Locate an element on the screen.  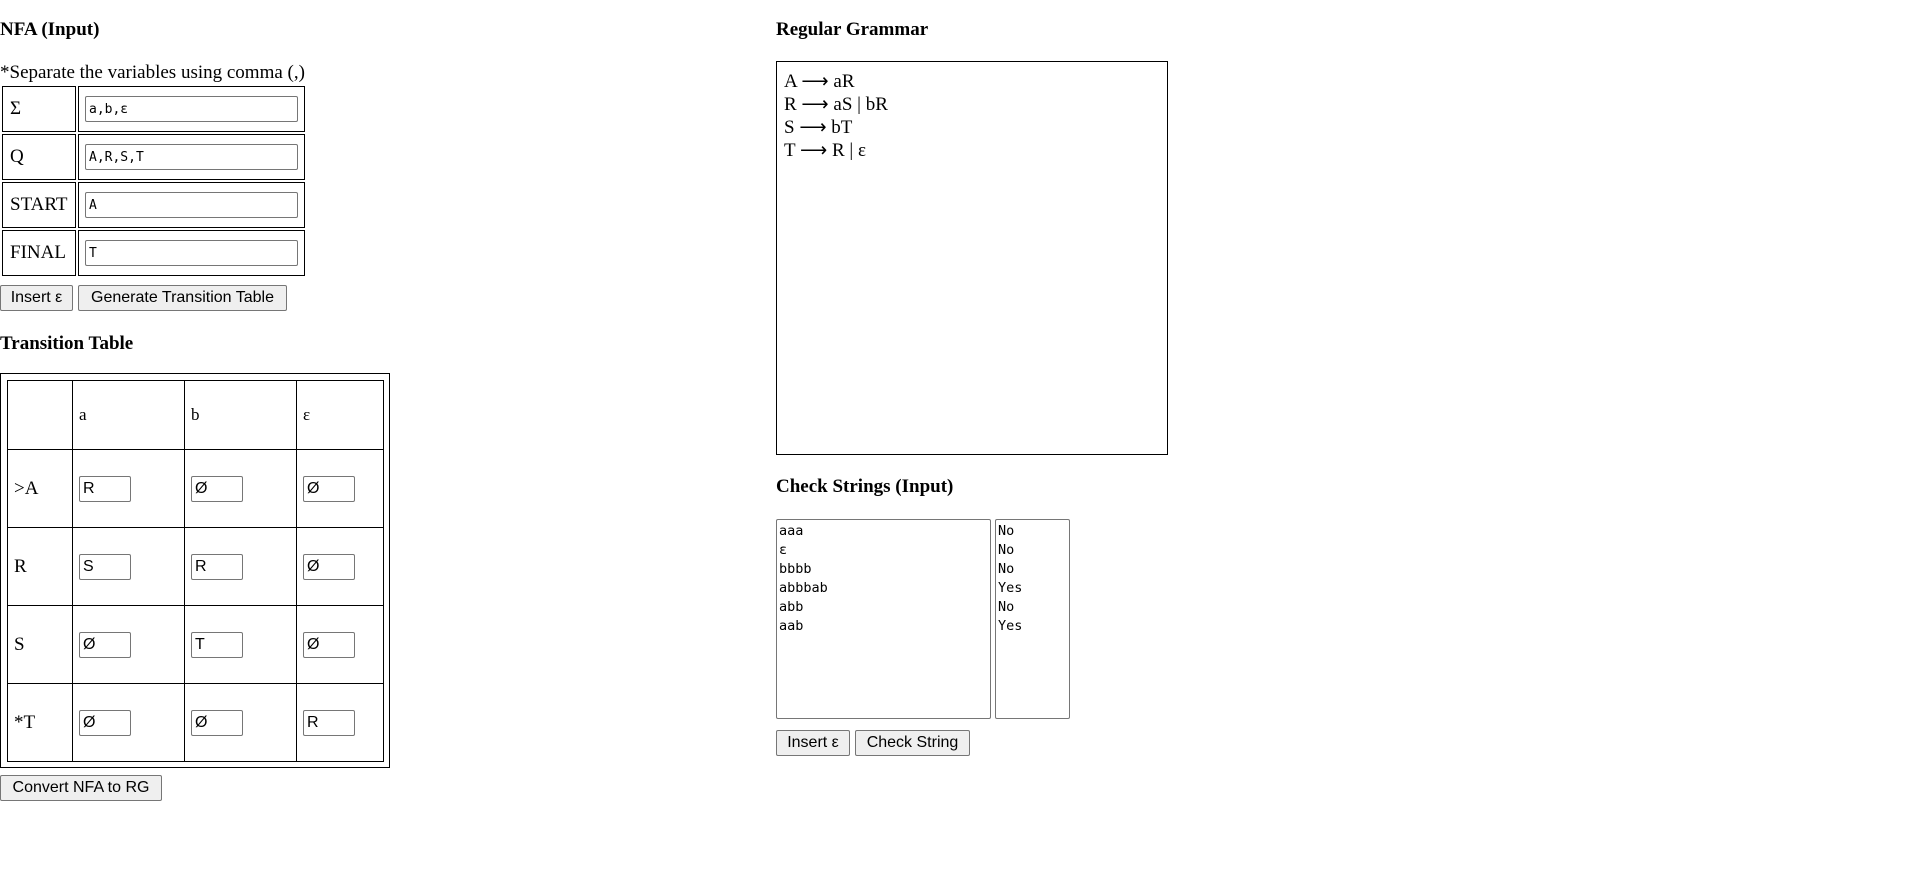
transition-table: a b ε >A R S *T is located at coordinates (195, 571).